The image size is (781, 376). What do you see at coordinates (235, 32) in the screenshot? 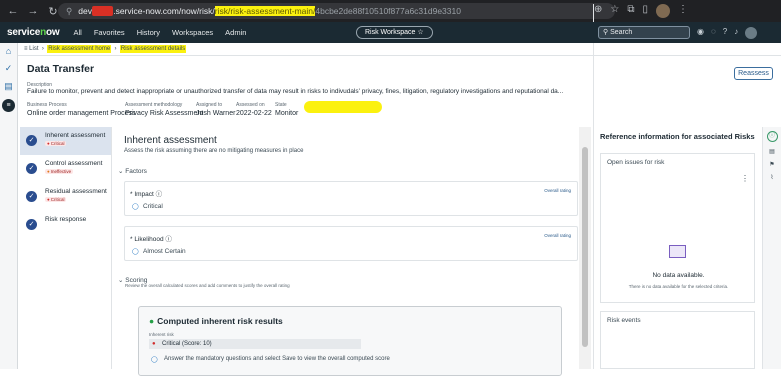
I see `menu-admin: Admin` at bounding box center [235, 32].